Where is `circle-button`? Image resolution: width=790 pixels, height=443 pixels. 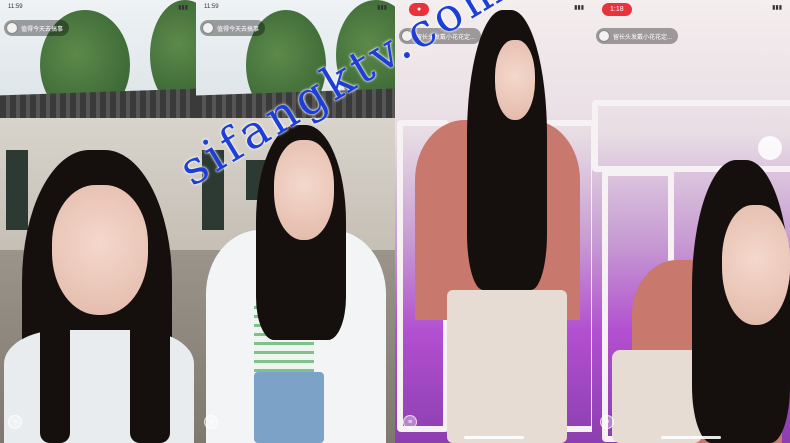
circle-button is located at coordinates (770, 148).